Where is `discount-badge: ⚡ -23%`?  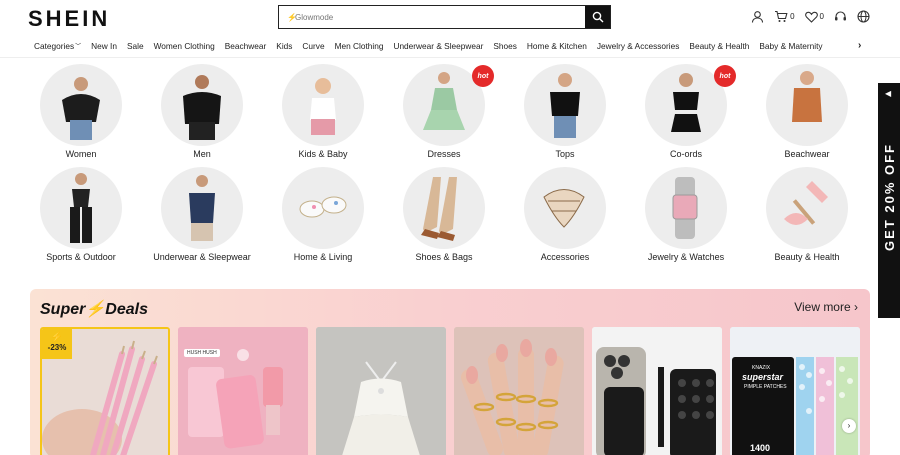
discount-badge: ⚡ -23% is located at coordinates (57, 344).